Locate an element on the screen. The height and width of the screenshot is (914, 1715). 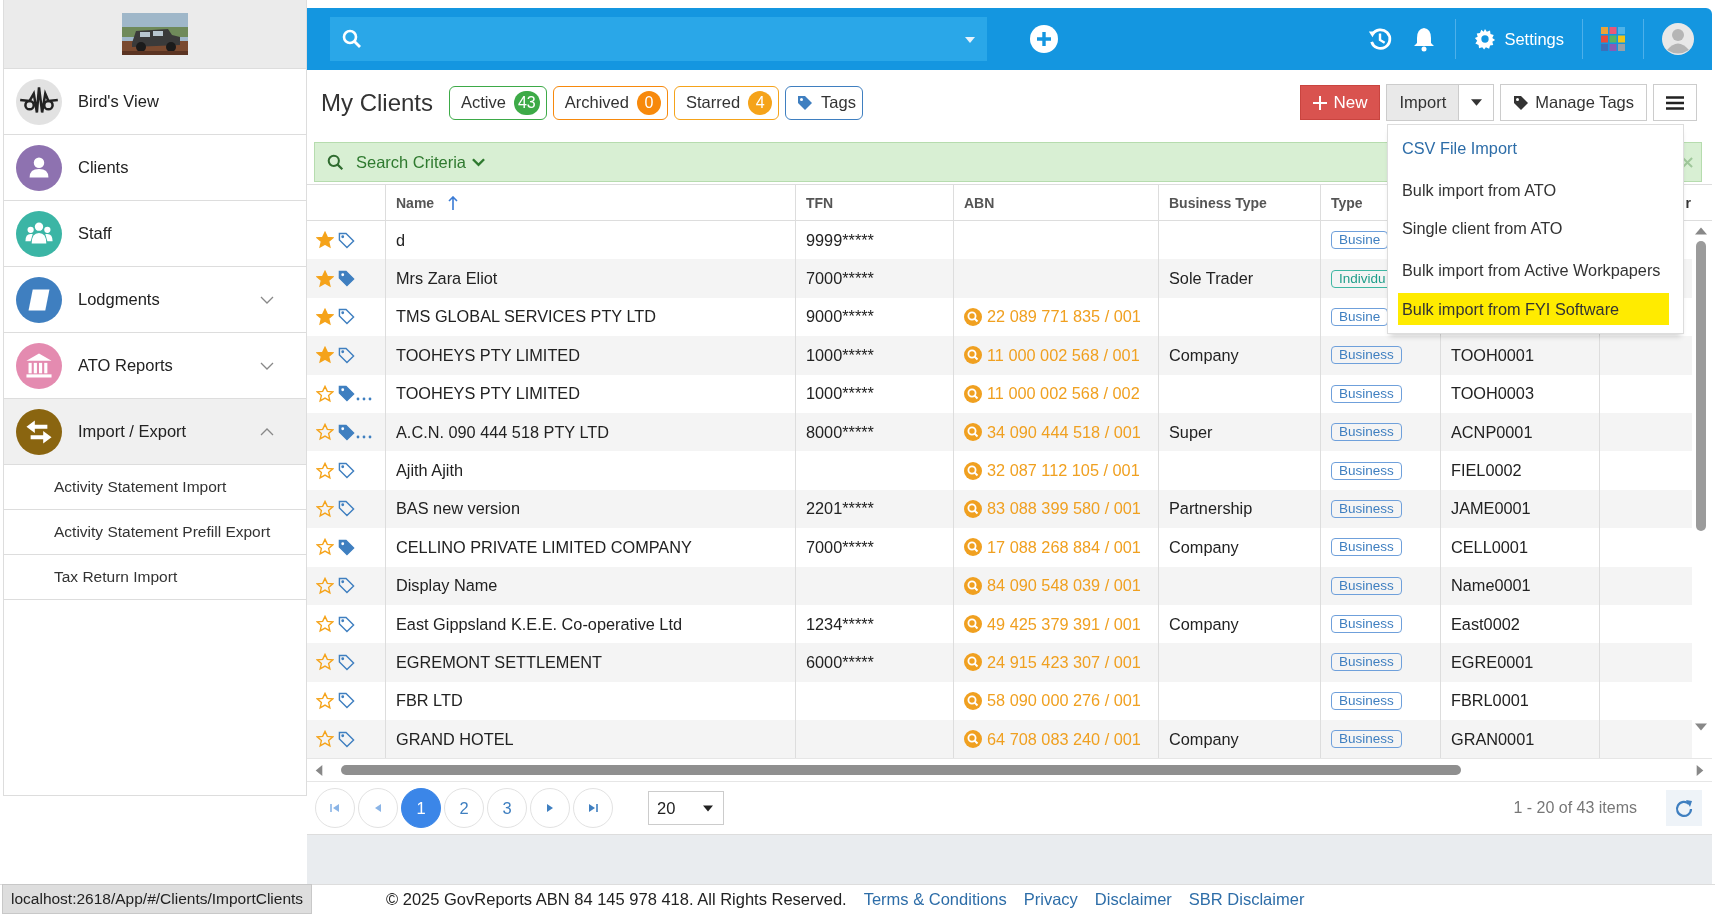
search-field is located at coordinates (658, 39).